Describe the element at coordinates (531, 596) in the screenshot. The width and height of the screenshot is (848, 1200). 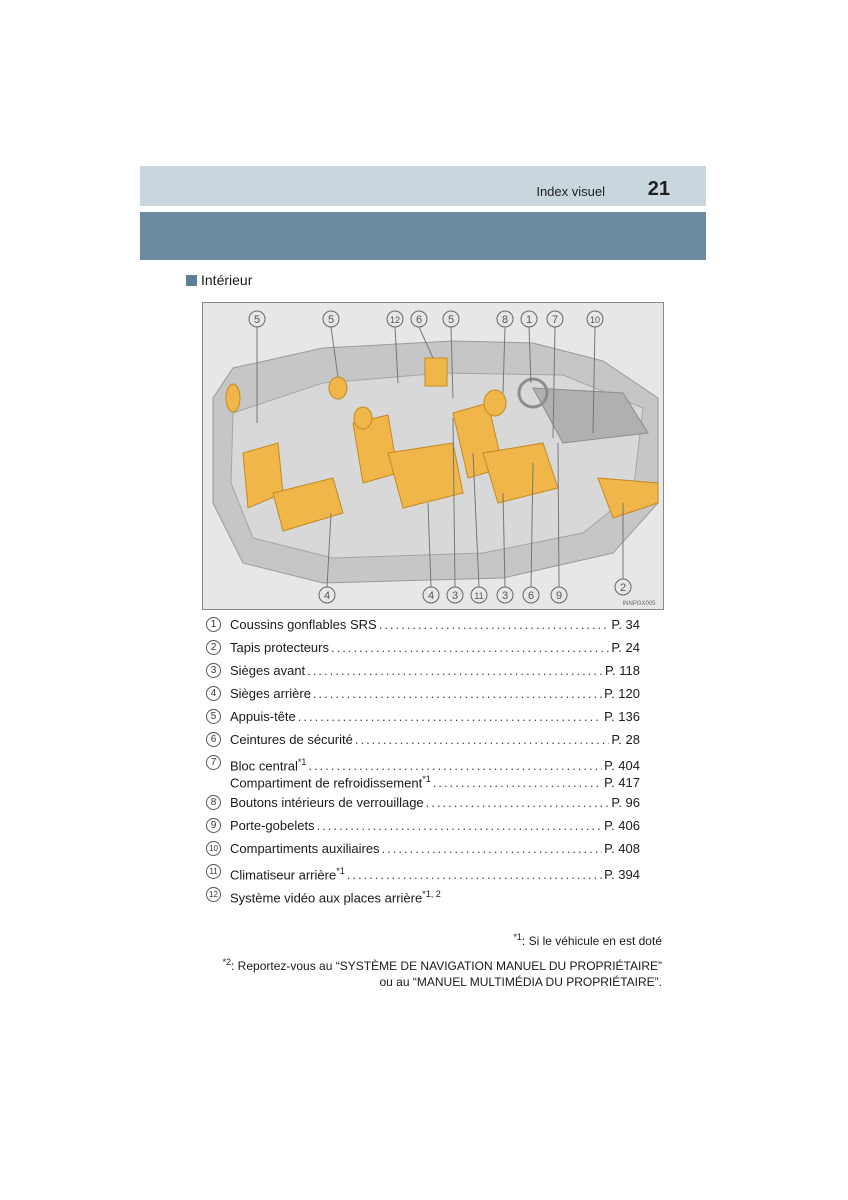
I see `callout-6b: 6` at that location.